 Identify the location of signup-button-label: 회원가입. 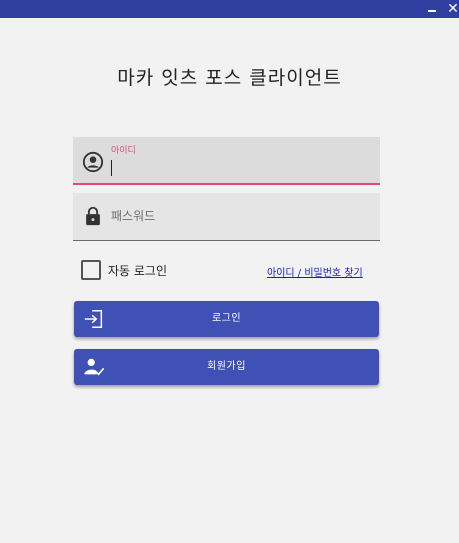
(226, 366).